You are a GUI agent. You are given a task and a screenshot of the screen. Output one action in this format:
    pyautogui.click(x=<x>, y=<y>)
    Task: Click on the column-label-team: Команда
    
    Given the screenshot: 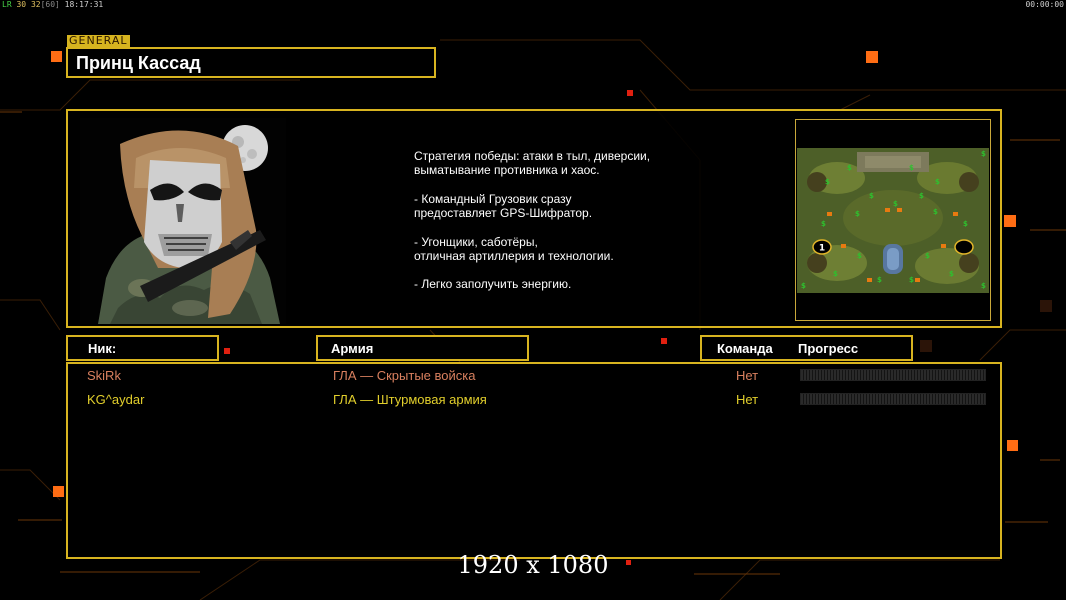 What is the action you would take?
    pyautogui.click(x=745, y=348)
    